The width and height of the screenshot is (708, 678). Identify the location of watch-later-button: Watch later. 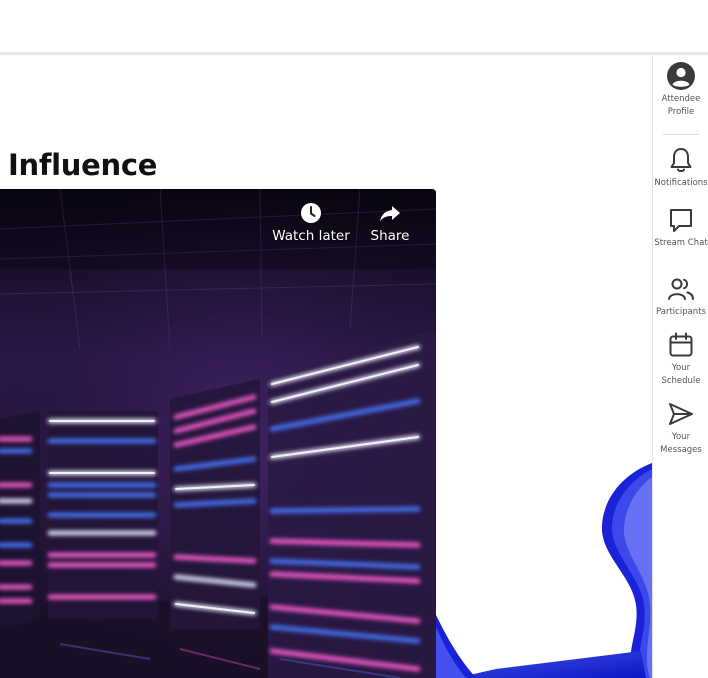
(311, 222).